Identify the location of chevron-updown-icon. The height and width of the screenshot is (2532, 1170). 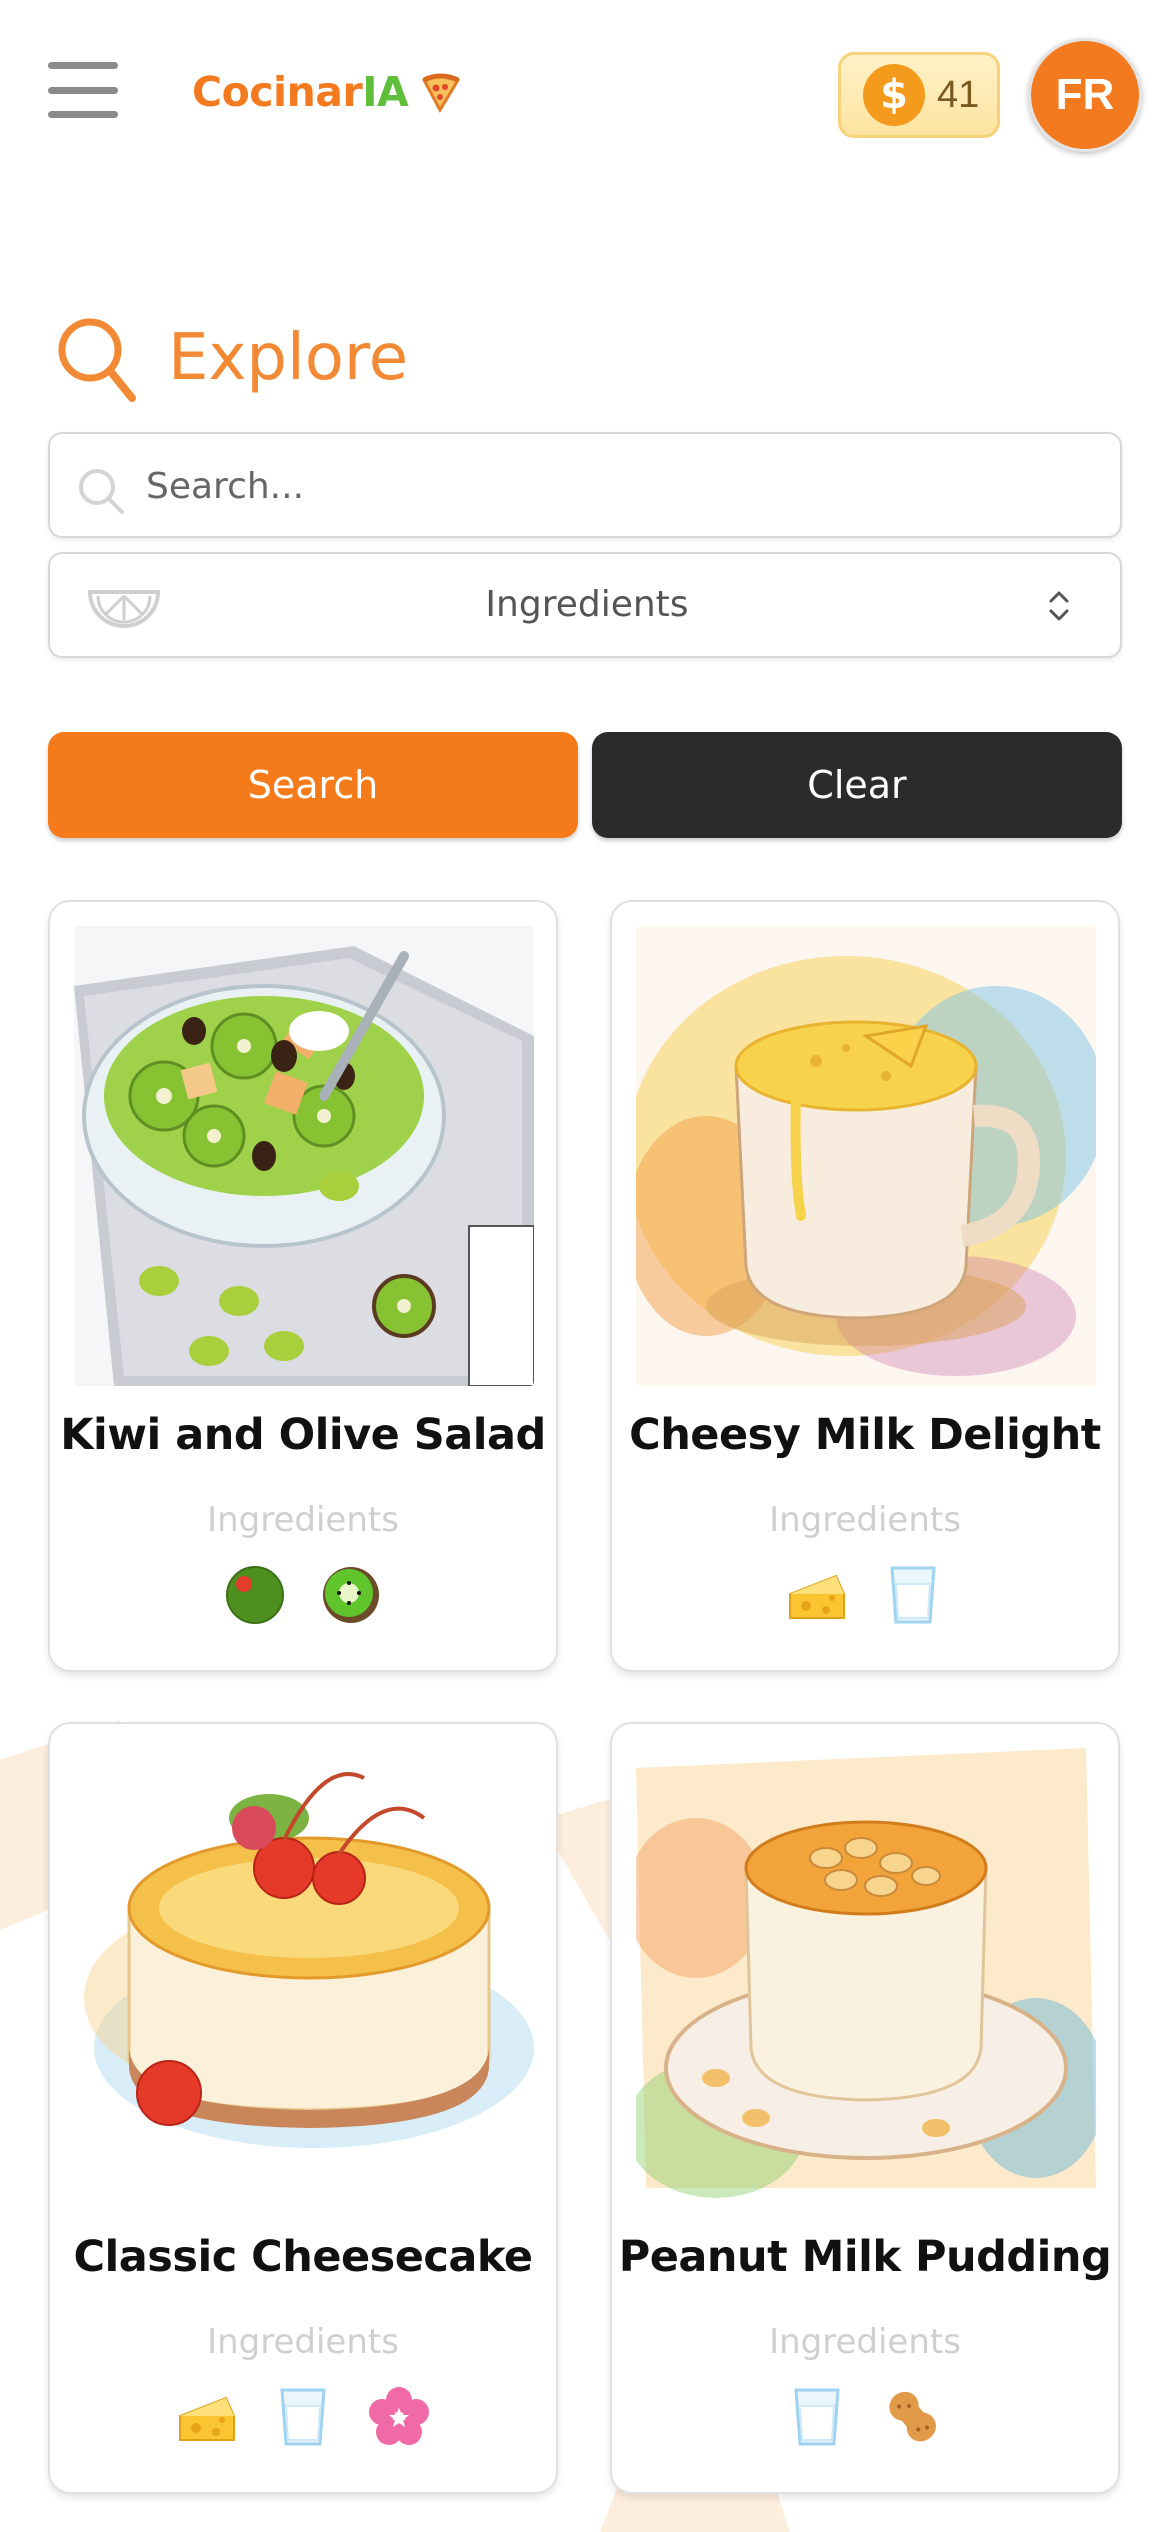
(1059, 606).